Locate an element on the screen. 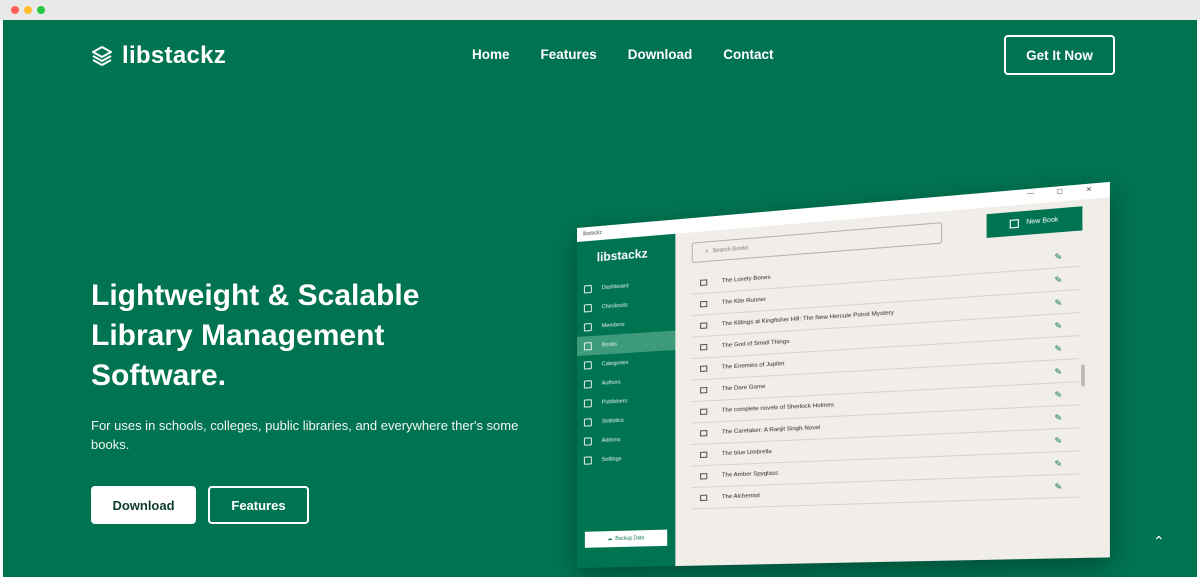 The width and height of the screenshot is (1200, 577). members-icon is located at coordinates (587, 327).